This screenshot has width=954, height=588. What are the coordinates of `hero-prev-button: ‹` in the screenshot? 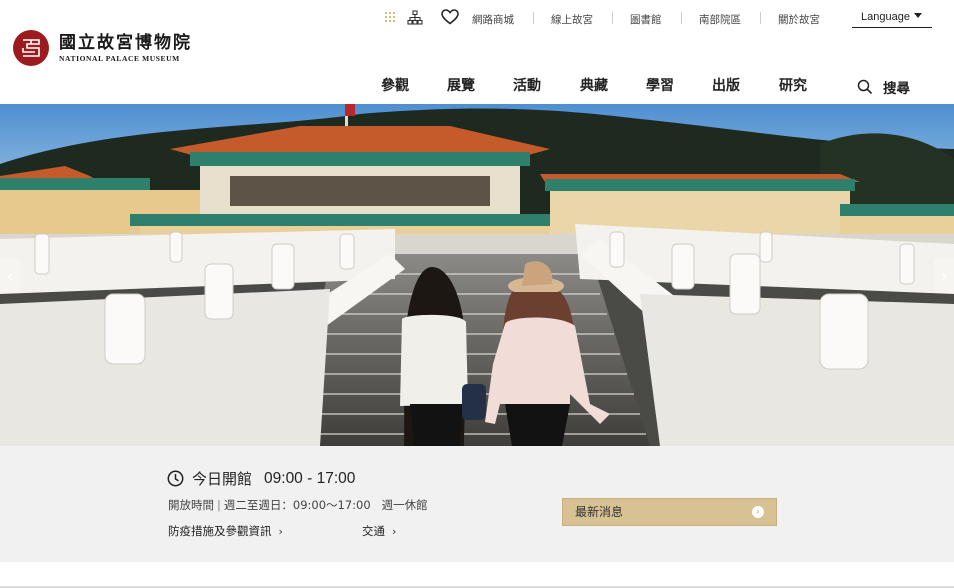 It's located at (10, 276).